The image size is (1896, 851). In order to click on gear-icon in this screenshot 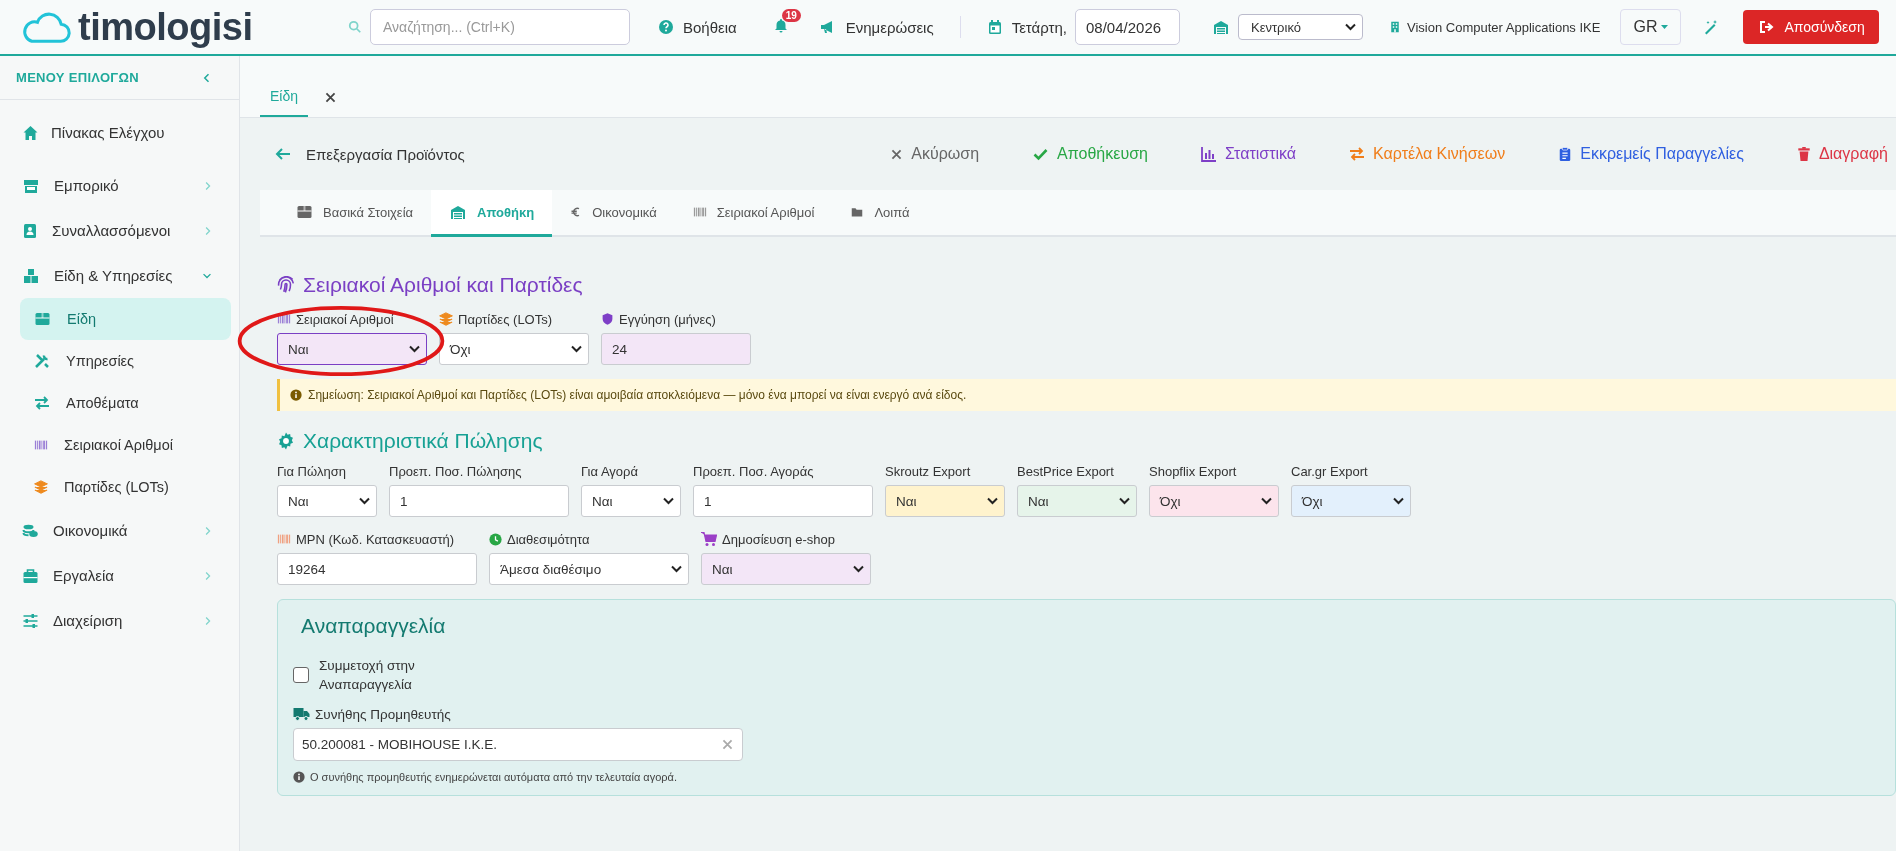, I will do `click(286, 441)`.